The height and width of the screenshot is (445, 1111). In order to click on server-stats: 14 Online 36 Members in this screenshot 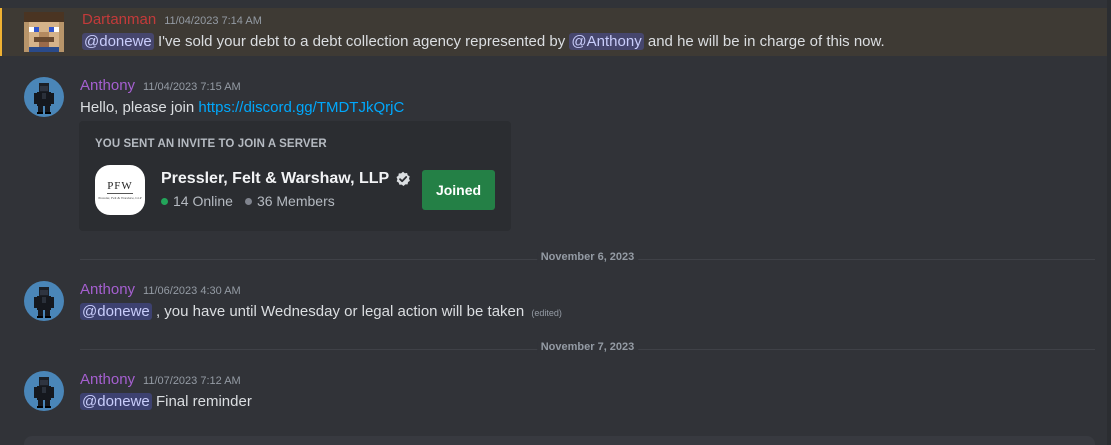, I will do `click(248, 201)`.